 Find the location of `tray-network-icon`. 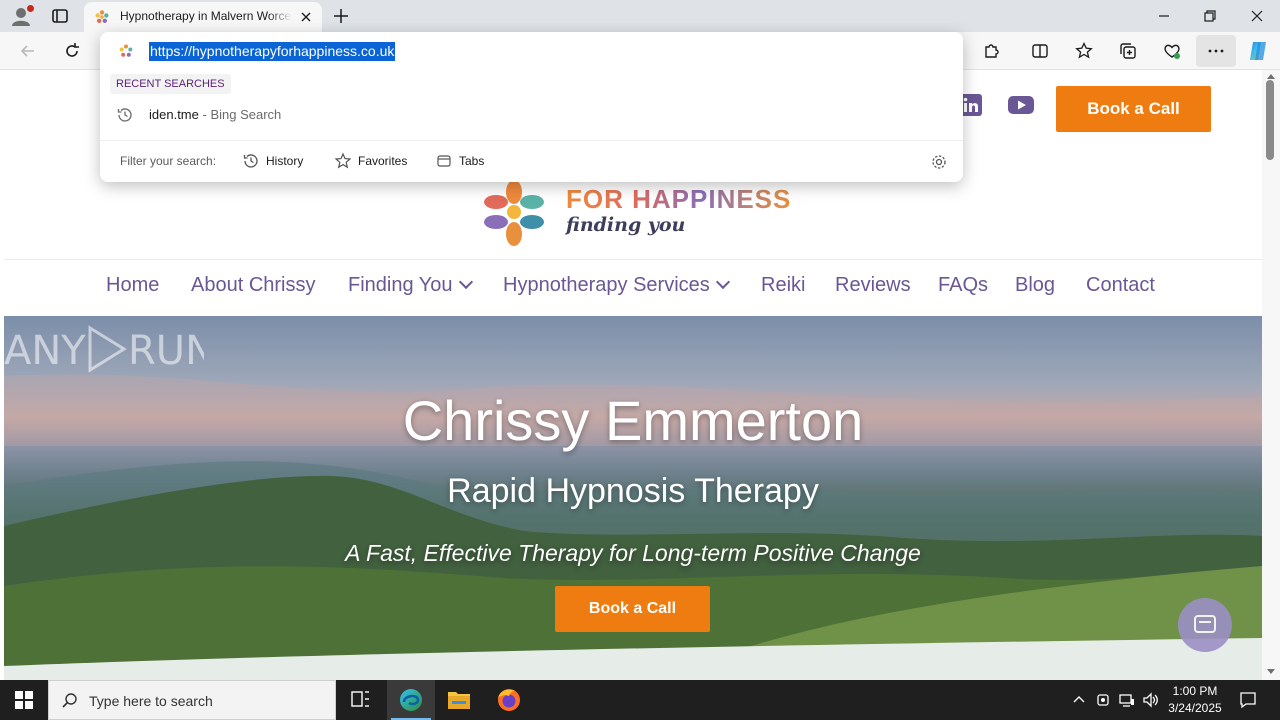

tray-network-icon is located at coordinates (1127, 700).